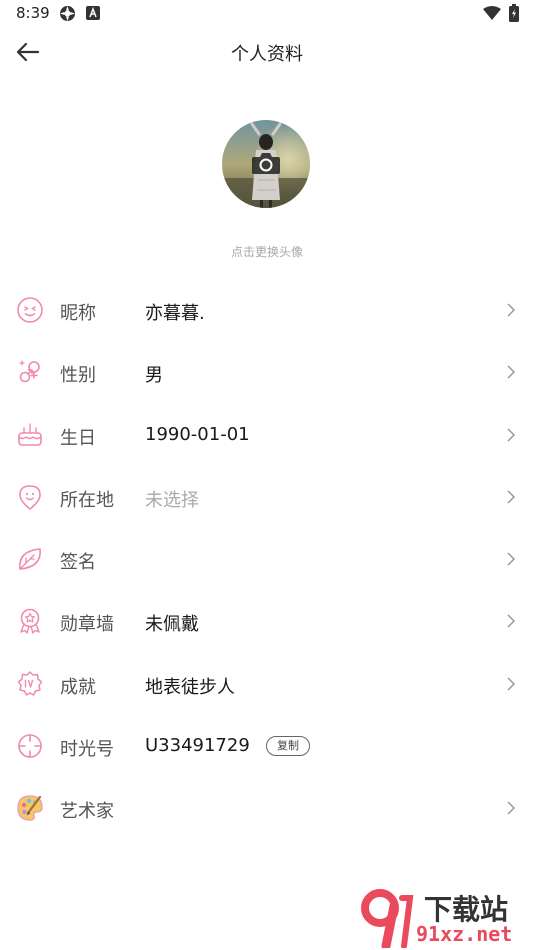 This screenshot has width=534, height=950. Describe the element at coordinates (267, 14) in the screenshot. I see `status-bar: 8:39` at that location.